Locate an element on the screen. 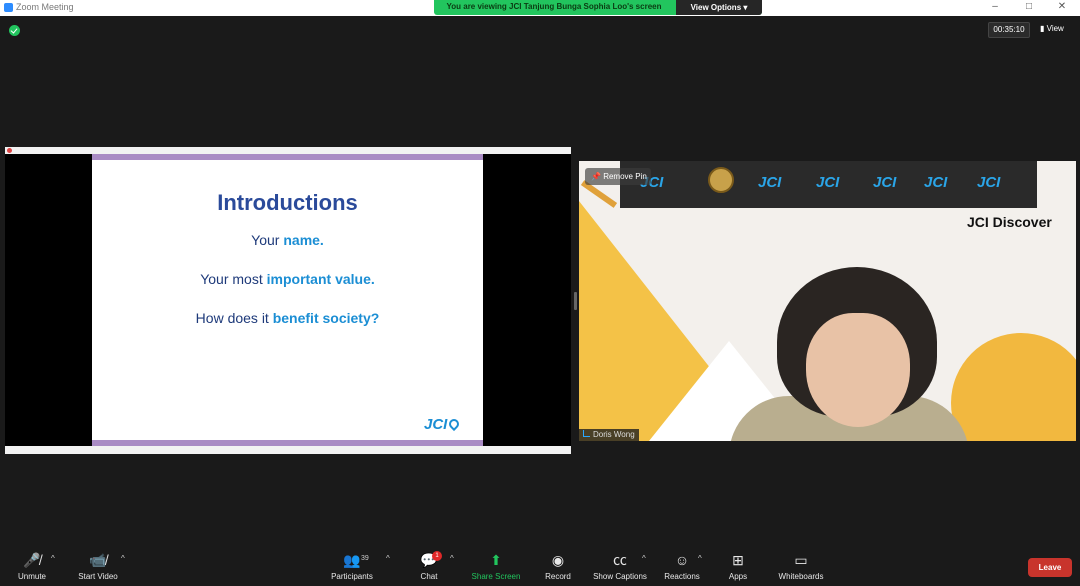 The height and width of the screenshot is (586, 1080). participant-name: Doris Wong is located at coordinates (614, 434).